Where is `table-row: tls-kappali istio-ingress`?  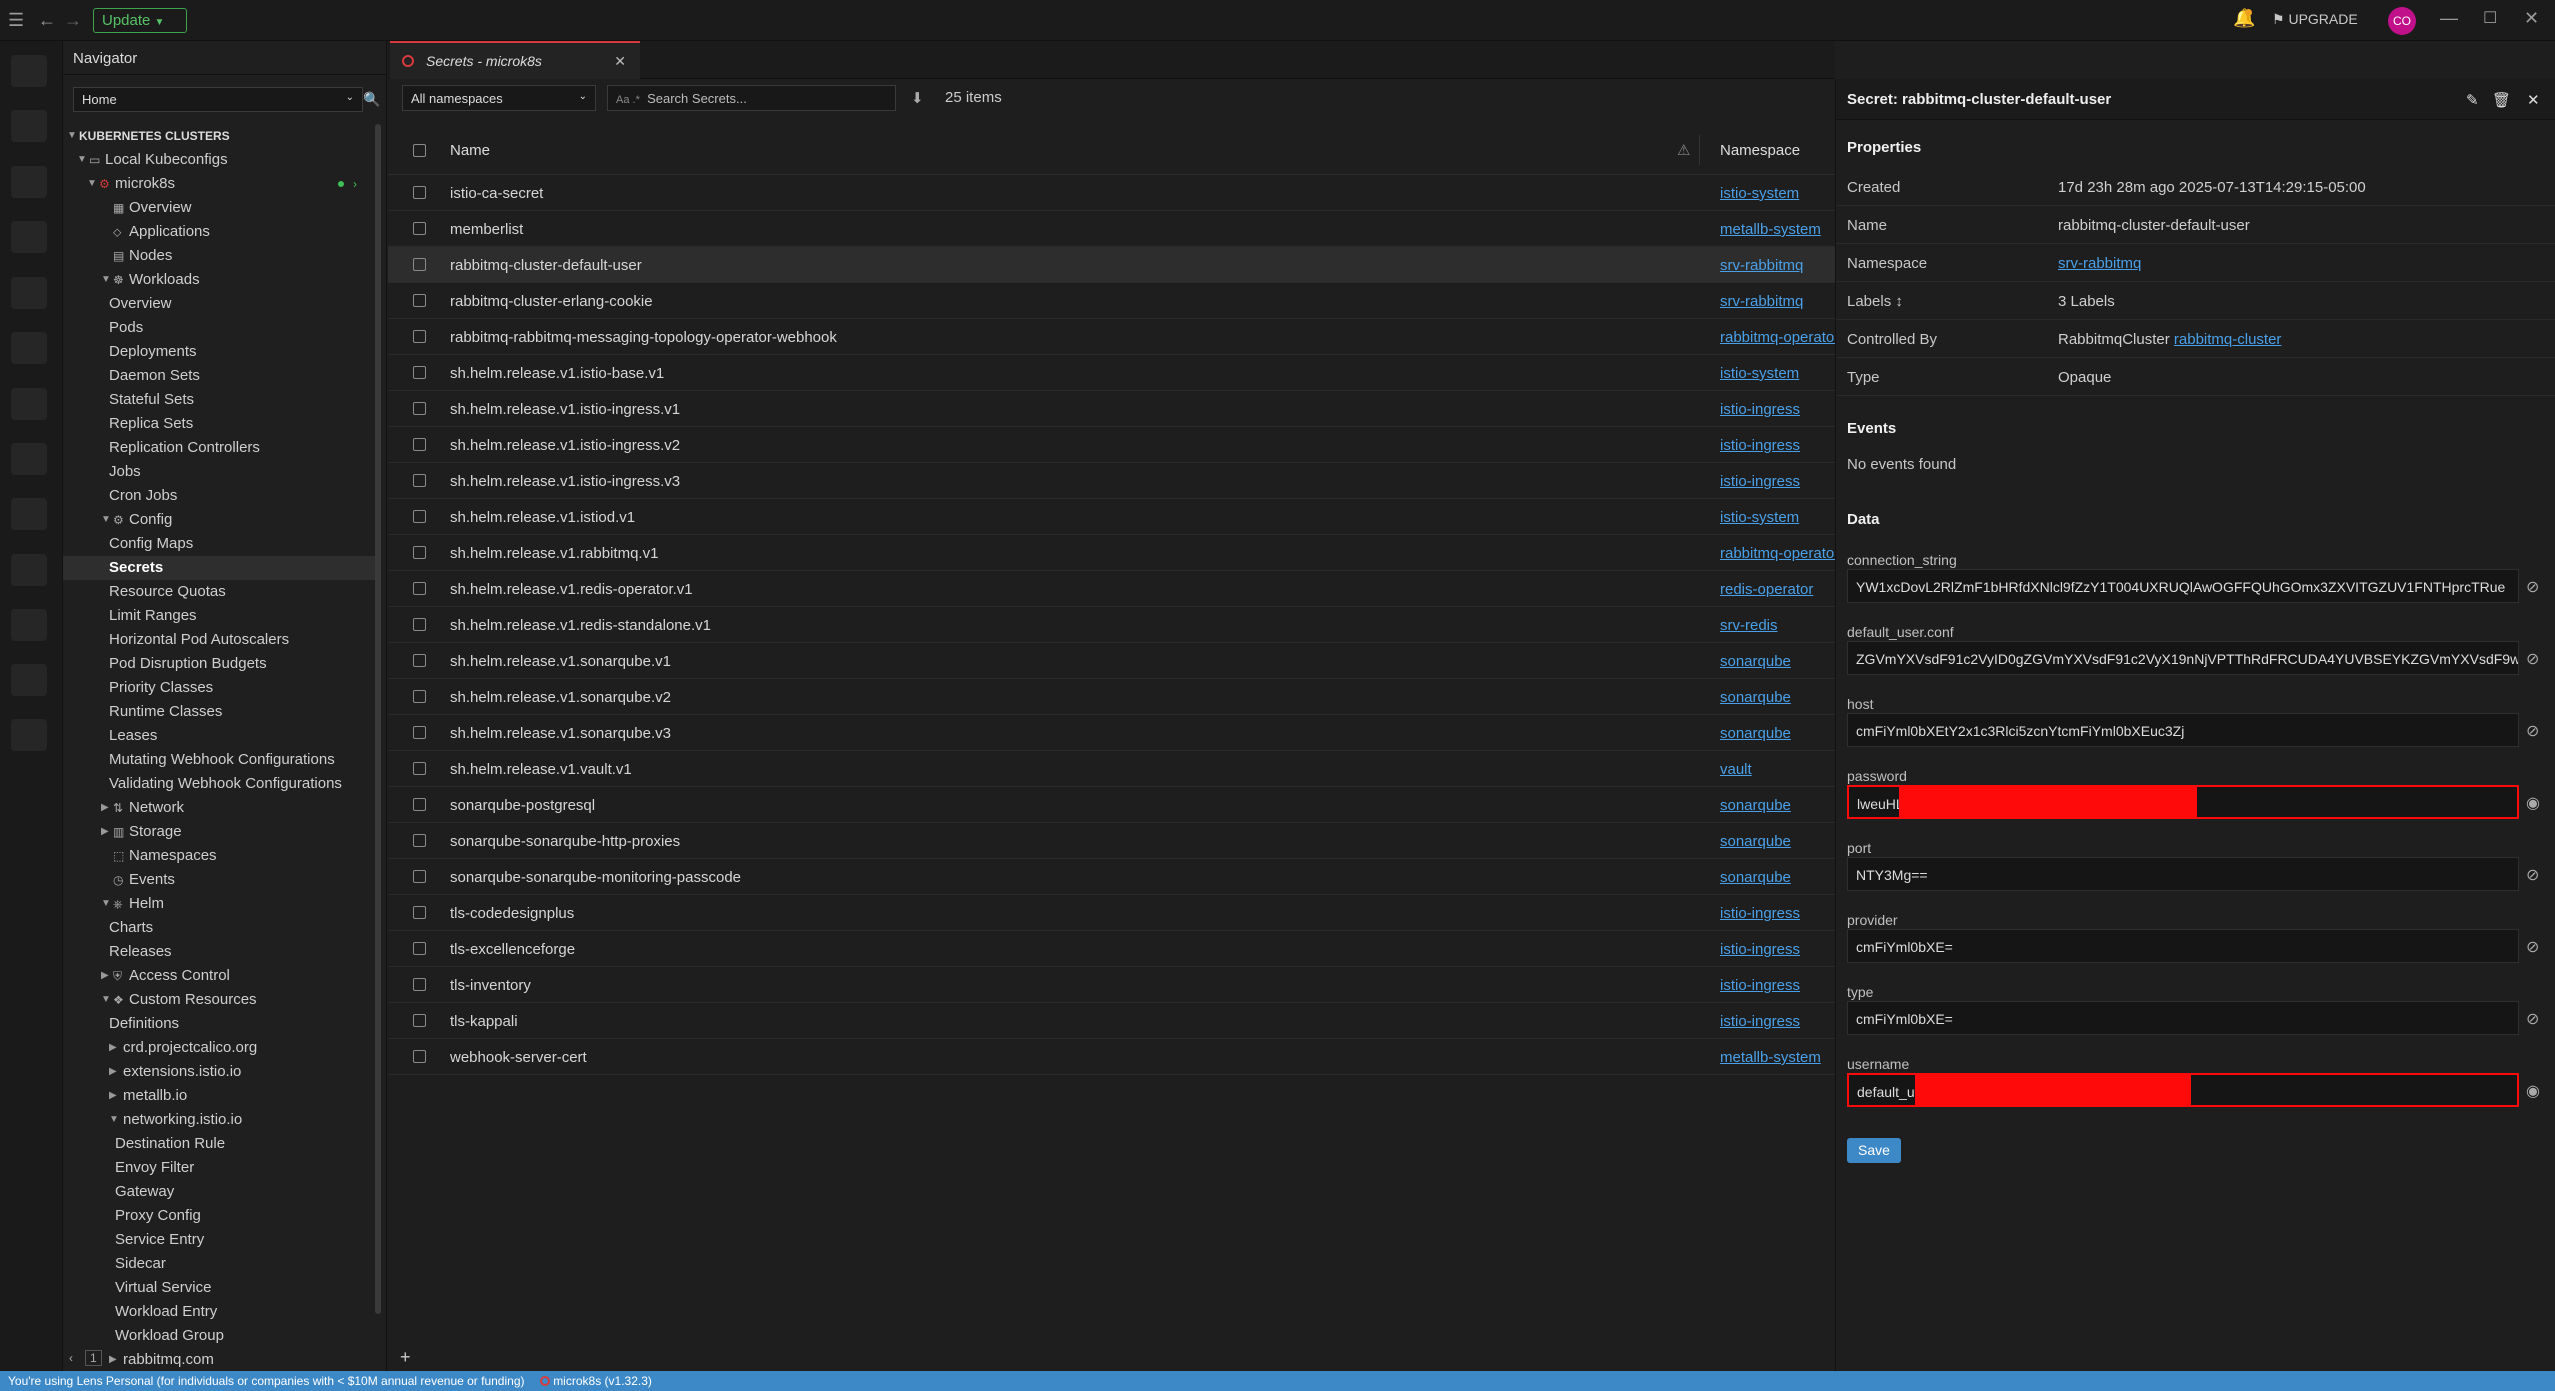 table-row: tls-kappali istio-ingress is located at coordinates (1111, 1021).